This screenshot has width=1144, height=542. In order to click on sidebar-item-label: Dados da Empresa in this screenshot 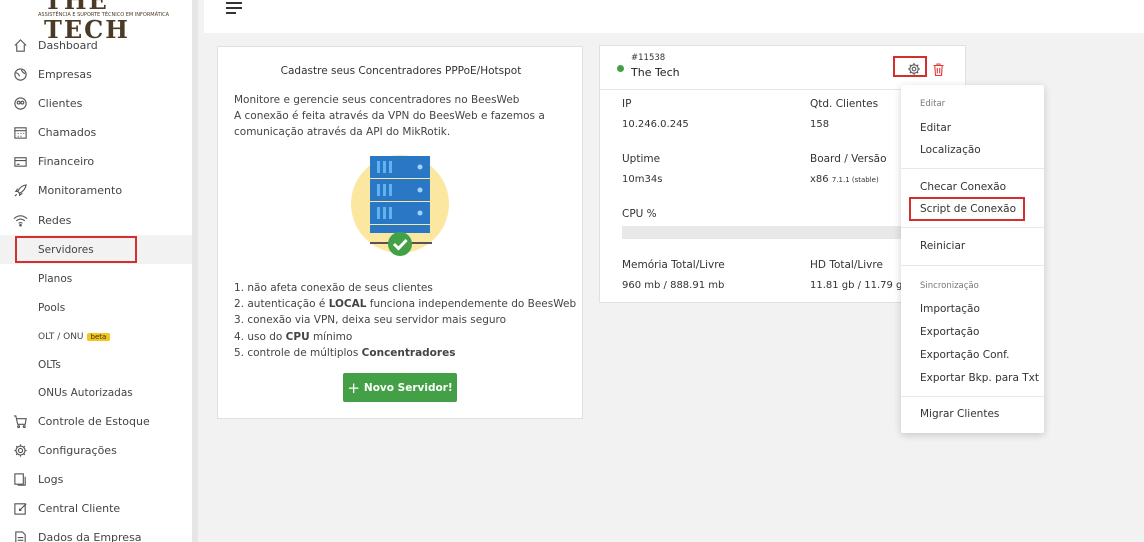, I will do `click(90, 536)`.